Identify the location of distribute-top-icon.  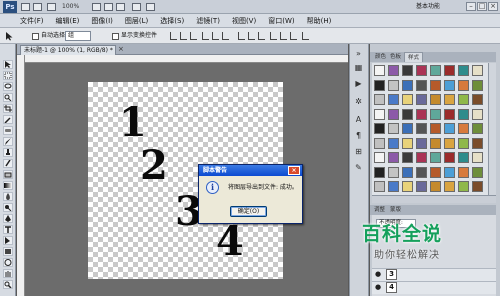
(241, 36).